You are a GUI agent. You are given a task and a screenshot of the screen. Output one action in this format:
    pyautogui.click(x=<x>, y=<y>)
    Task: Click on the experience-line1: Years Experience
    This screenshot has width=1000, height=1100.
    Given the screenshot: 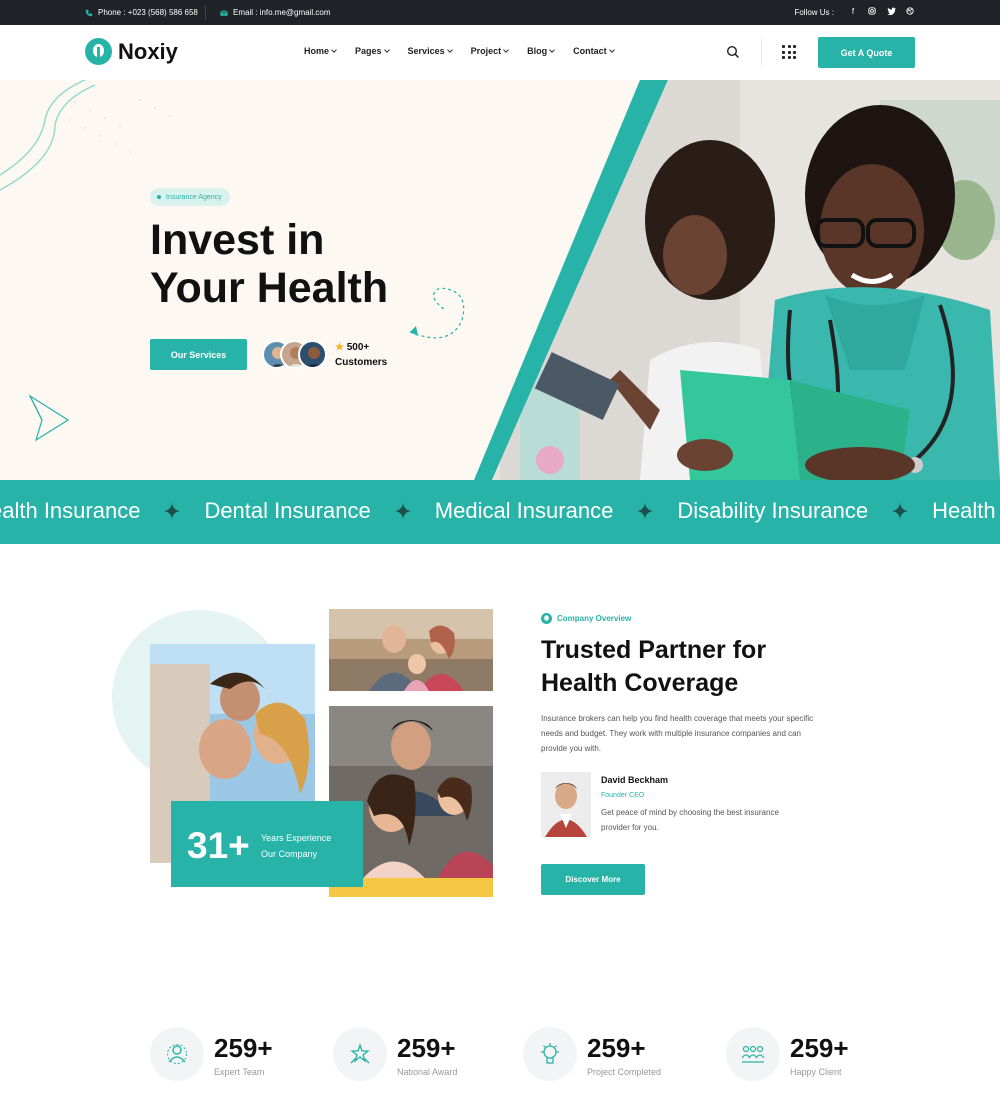 What is the action you would take?
    pyautogui.click(x=296, y=838)
    